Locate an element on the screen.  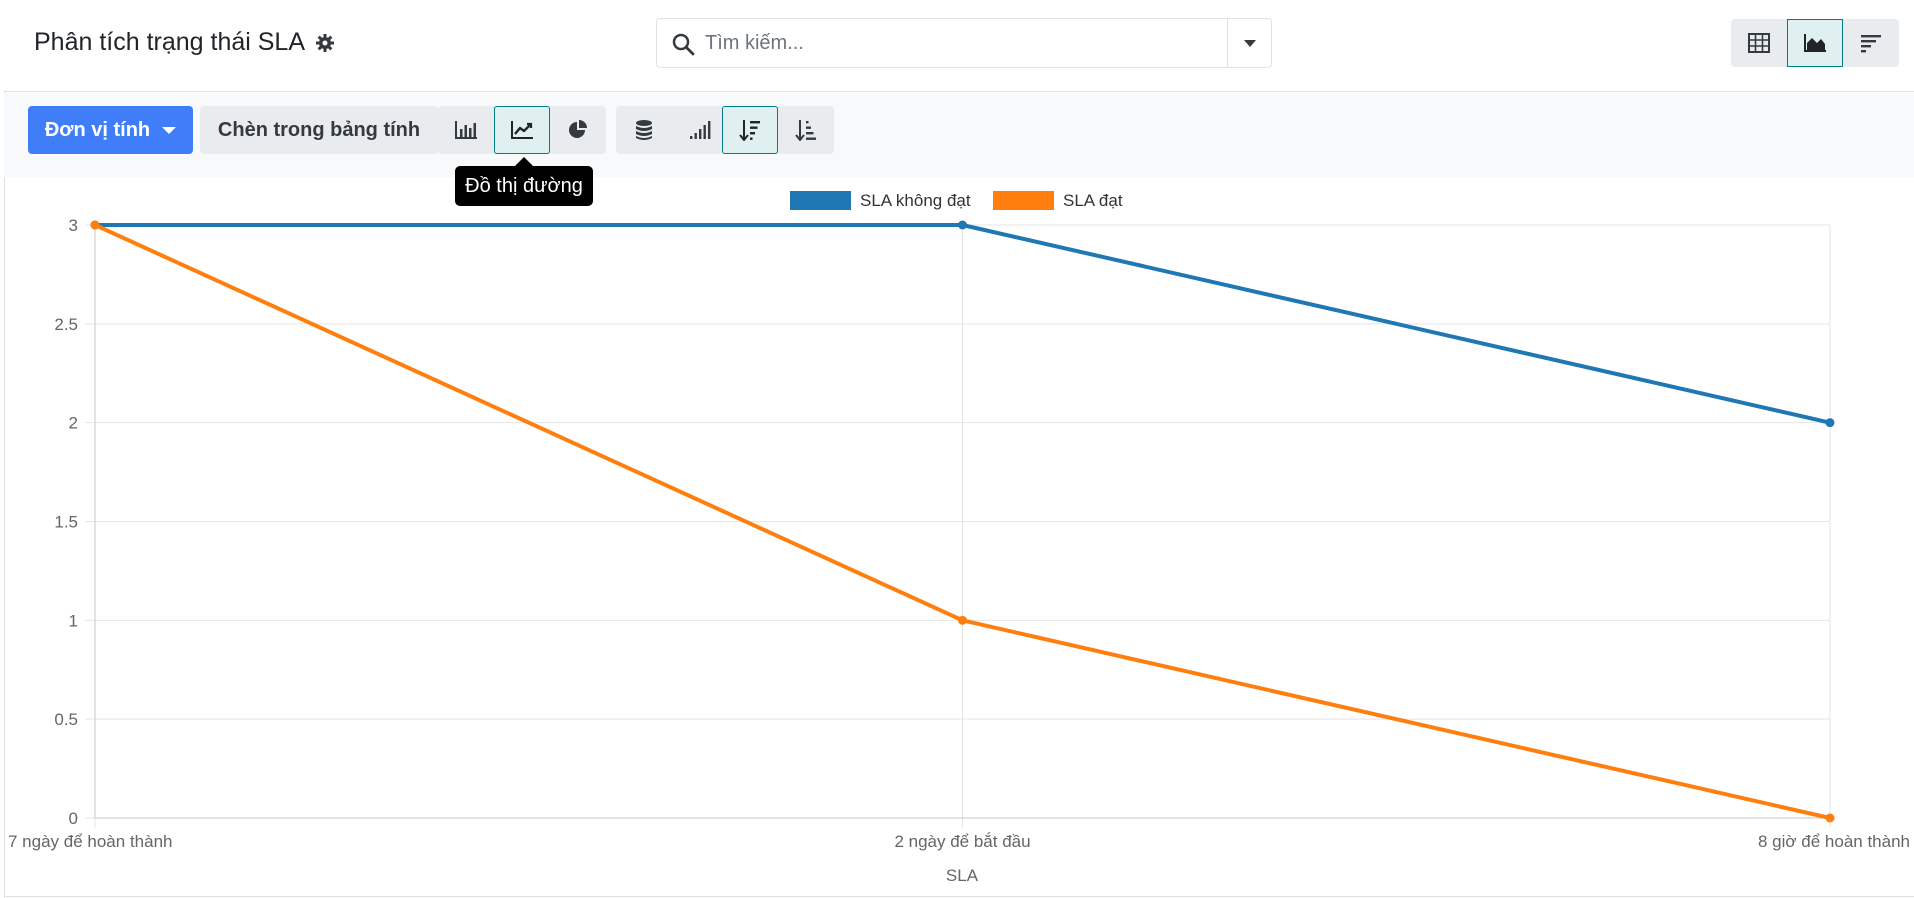
measures-dropdown-button: Đơn vị tính is located at coordinates (110, 130).